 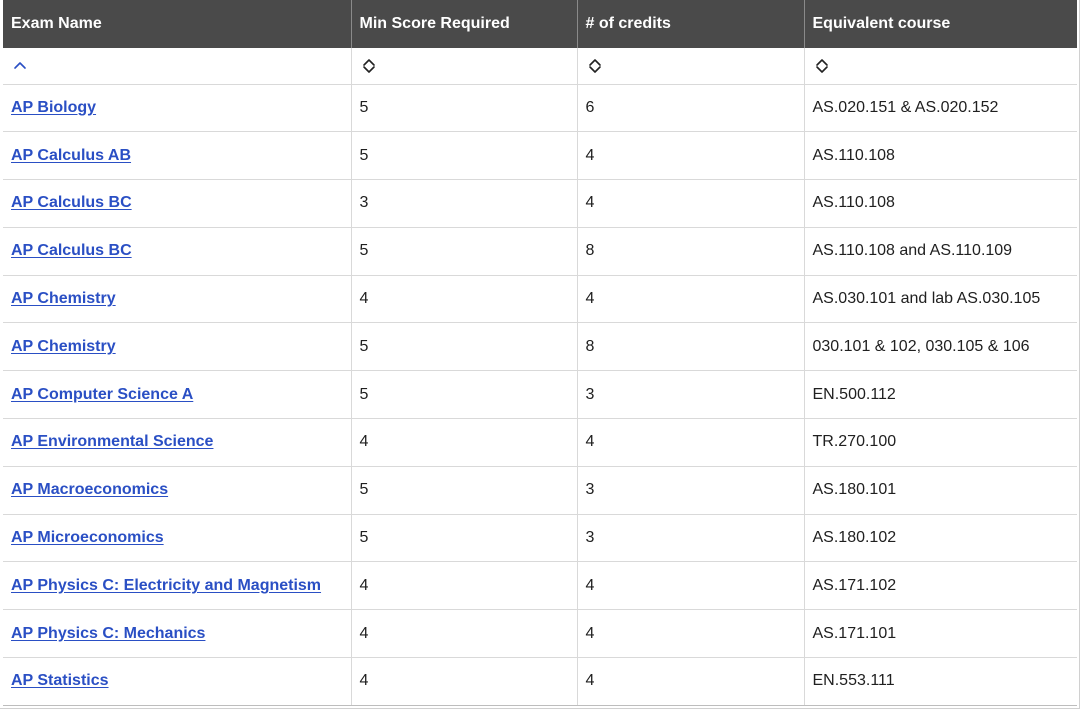 What do you see at coordinates (940, 538) in the screenshot?
I see `equivalent-course-cell: AS.180.102` at bounding box center [940, 538].